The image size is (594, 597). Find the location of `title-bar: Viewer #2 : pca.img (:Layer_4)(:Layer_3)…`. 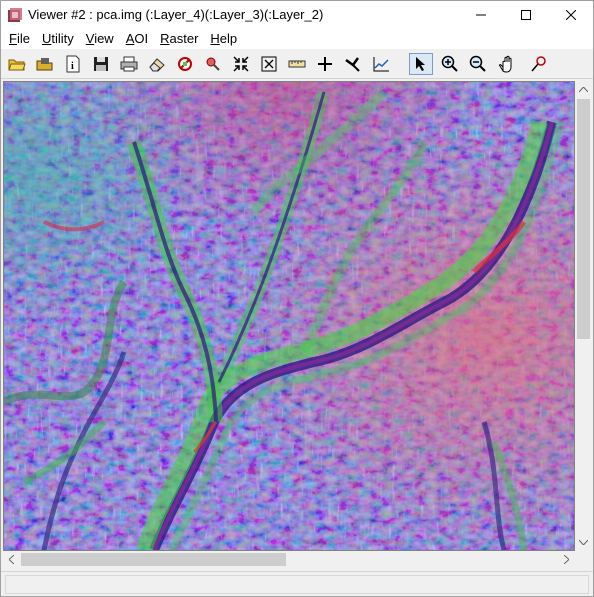

title-bar: Viewer #2 : pca.img (:Layer_4)(:Layer_3)… is located at coordinates (297, 14).